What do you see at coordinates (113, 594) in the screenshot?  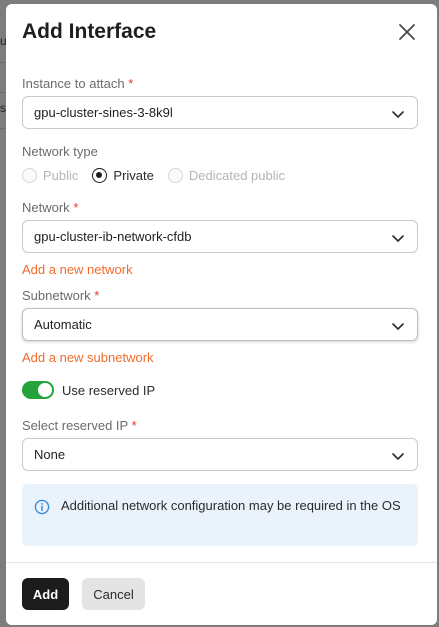 I see `cancel-button: Cancel` at bounding box center [113, 594].